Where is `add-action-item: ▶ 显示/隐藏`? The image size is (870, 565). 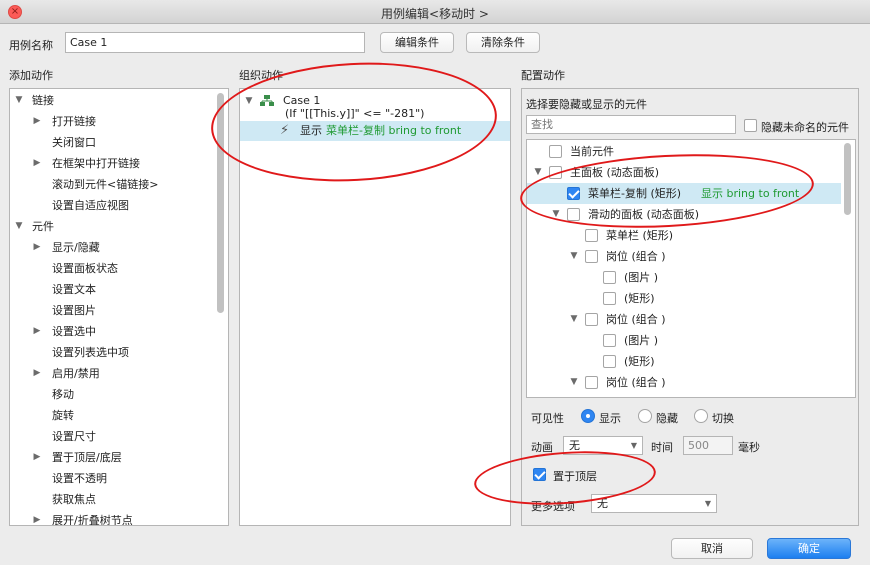
add-action-item: ▶ 显示/隐藏 is located at coordinates (110, 247).